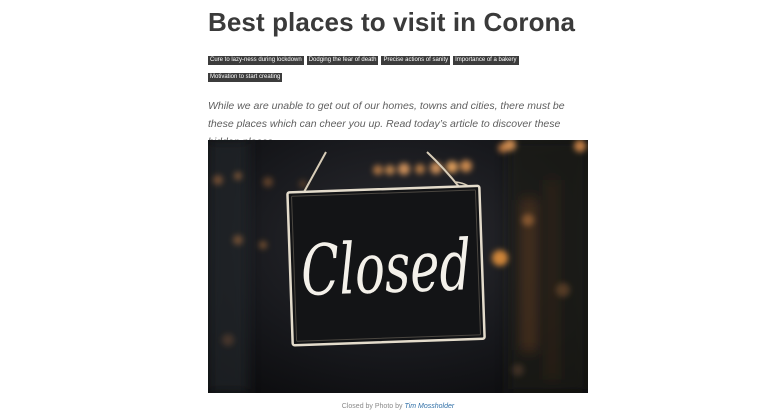 This screenshot has width=780, height=418. Describe the element at coordinates (486, 60) in the screenshot. I see `tag-importance-bakery: Importance of a bakery` at that location.